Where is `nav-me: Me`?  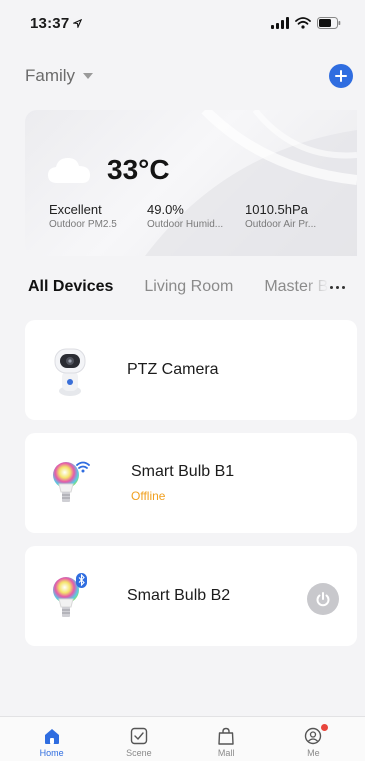 nav-me: Me is located at coordinates (313, 739).